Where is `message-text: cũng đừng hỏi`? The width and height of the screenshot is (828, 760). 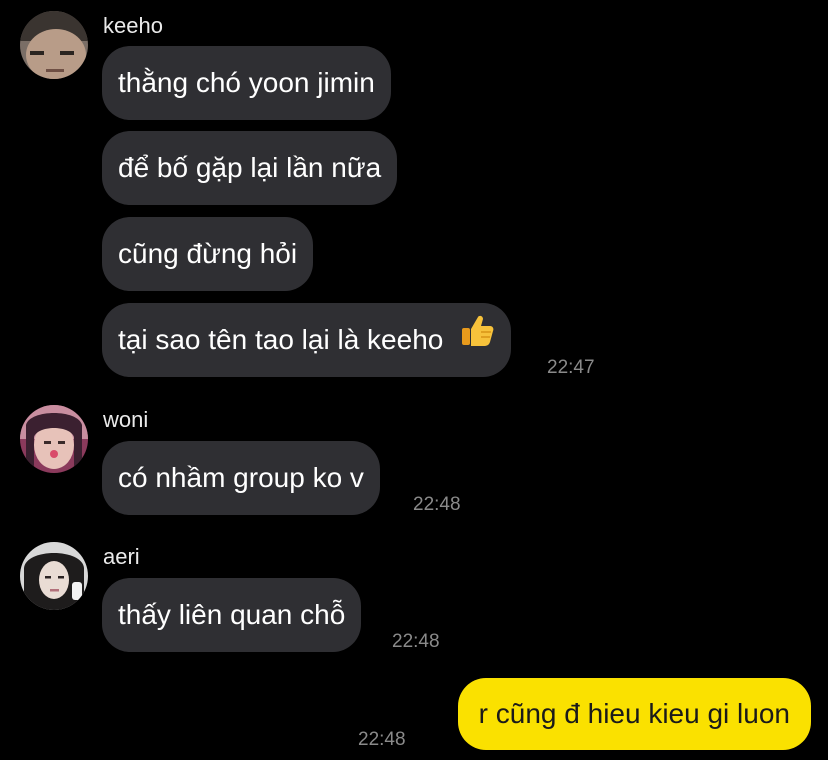 message-text: cũng đừng hỏi is located at coordinates (208, 253).